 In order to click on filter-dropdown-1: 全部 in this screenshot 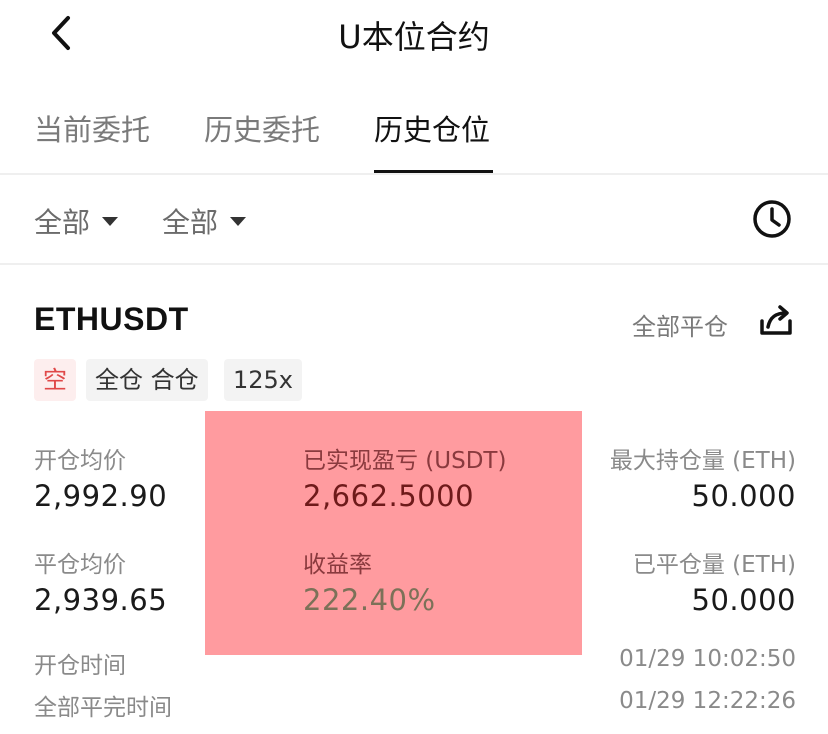, I will do `click(76, 221)`.